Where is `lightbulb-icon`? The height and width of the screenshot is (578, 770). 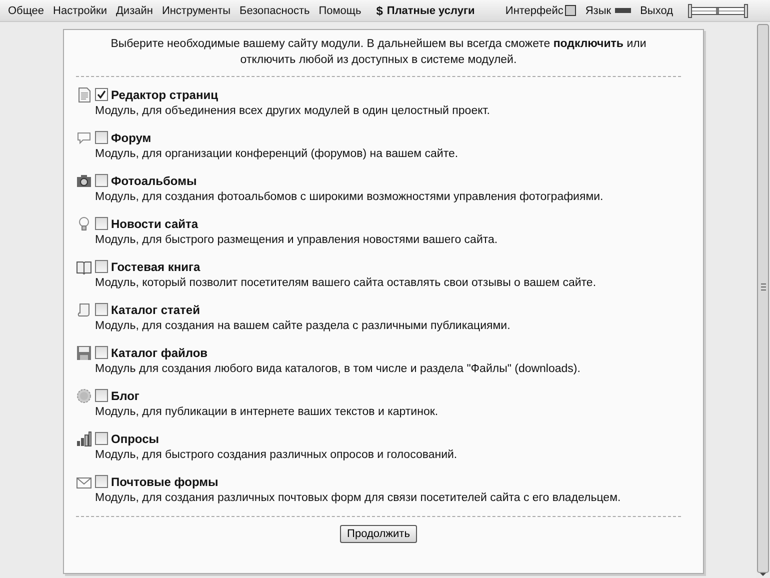 lightbulb-icon is located at coordinates (84, 224).